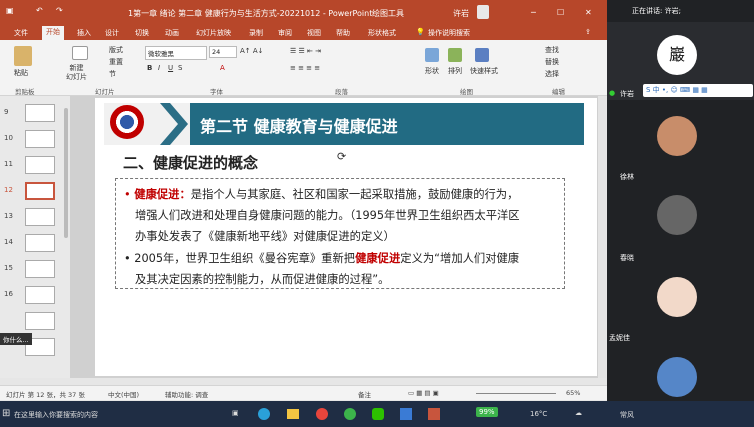 Image resolution: width=754 pixels, height=427 pixels. Describe the element at coordinates (40, 191) in the screenshot. I see `thumbnail-selected` at that location.